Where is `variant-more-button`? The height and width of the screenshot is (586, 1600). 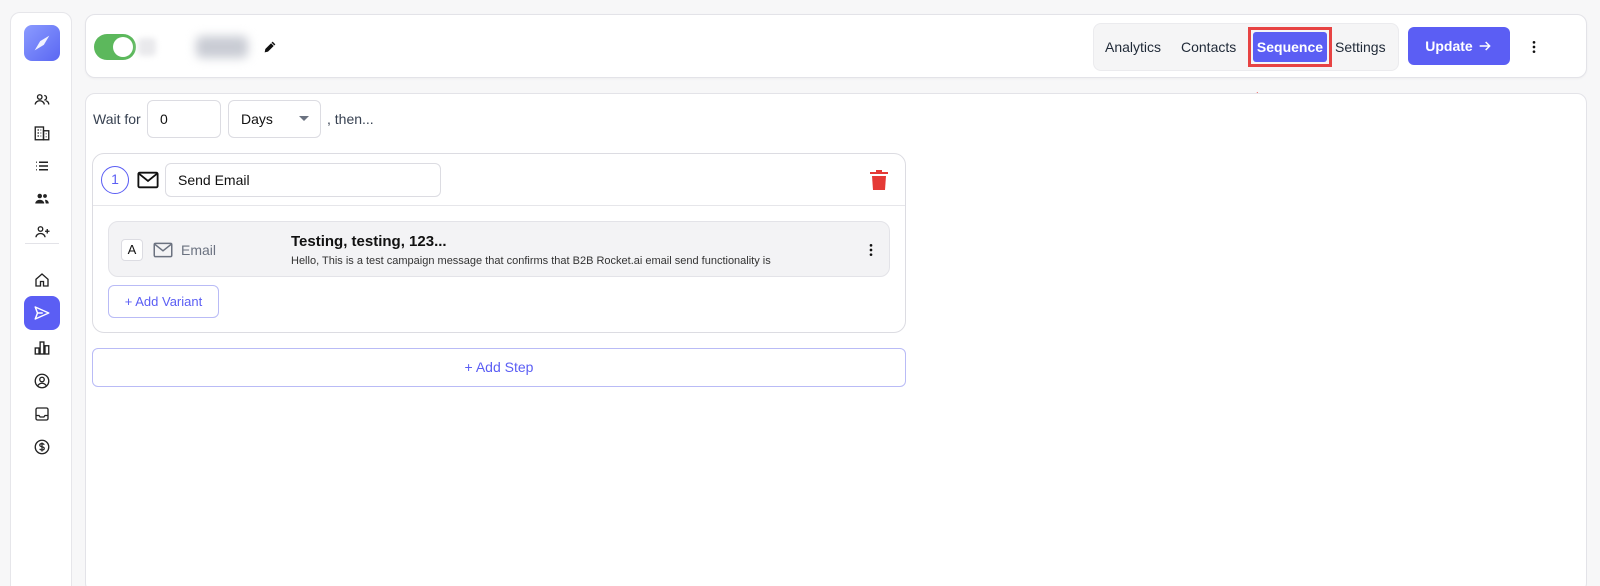
variant-more-button is located at coordinates (871, 250).